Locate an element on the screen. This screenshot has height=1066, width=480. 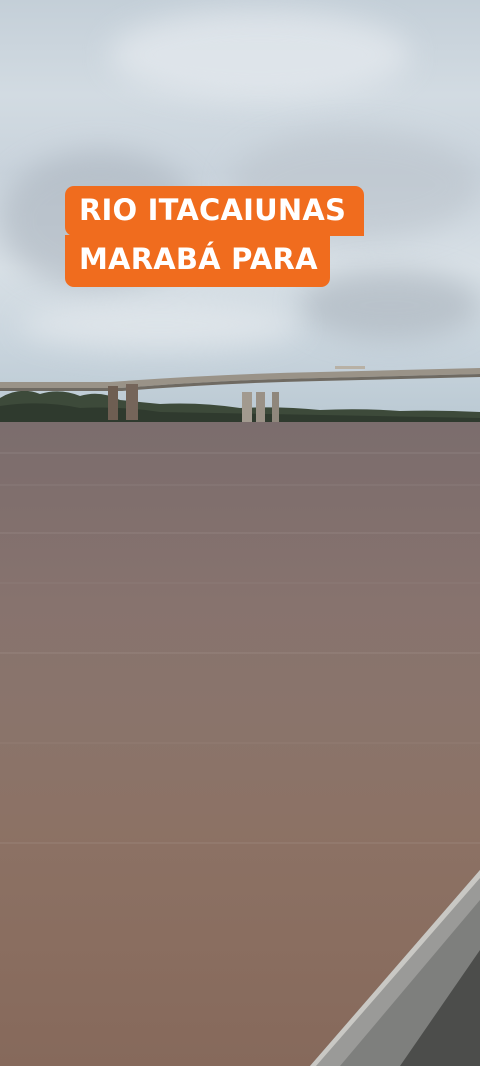
river-embankment-wall is located at coordinates (395, 968).